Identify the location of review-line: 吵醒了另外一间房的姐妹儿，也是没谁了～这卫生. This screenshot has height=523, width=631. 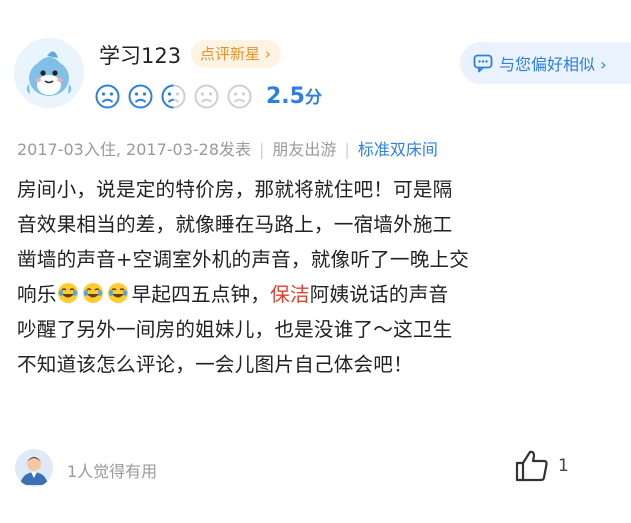
(235, 329).